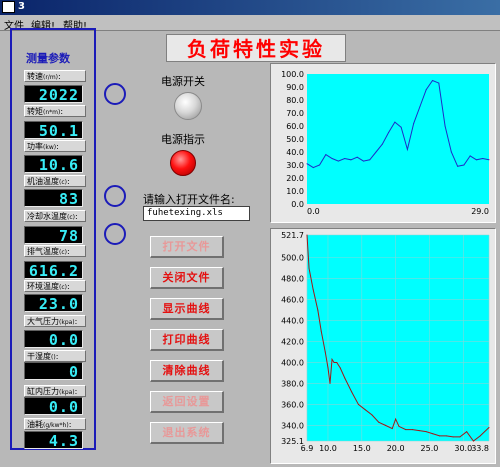 The height and width of the screenshot is (467, 500). What do you see at coordinates (187, 340) in the screenshot?
I see `print-curve-button: 打印曲线` at bounding box center [187, 340].